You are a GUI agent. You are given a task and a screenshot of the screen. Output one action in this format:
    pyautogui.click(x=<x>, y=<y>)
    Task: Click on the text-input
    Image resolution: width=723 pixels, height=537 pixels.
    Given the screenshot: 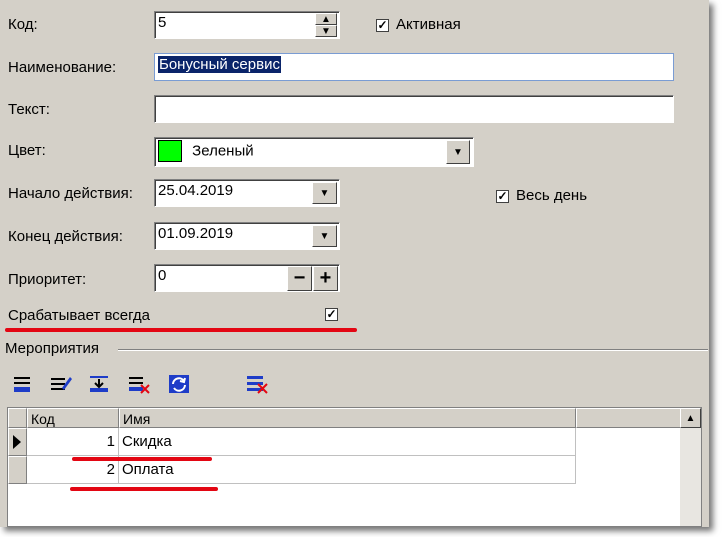 What is the action you would take?
    pyautogui.click(x=414, y=109)
    